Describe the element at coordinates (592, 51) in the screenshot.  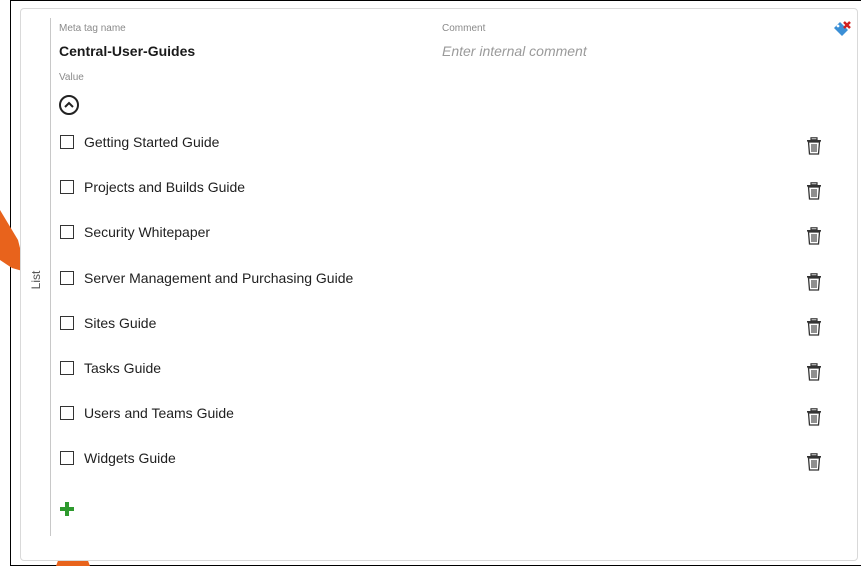
I see `comment-input` at that location.